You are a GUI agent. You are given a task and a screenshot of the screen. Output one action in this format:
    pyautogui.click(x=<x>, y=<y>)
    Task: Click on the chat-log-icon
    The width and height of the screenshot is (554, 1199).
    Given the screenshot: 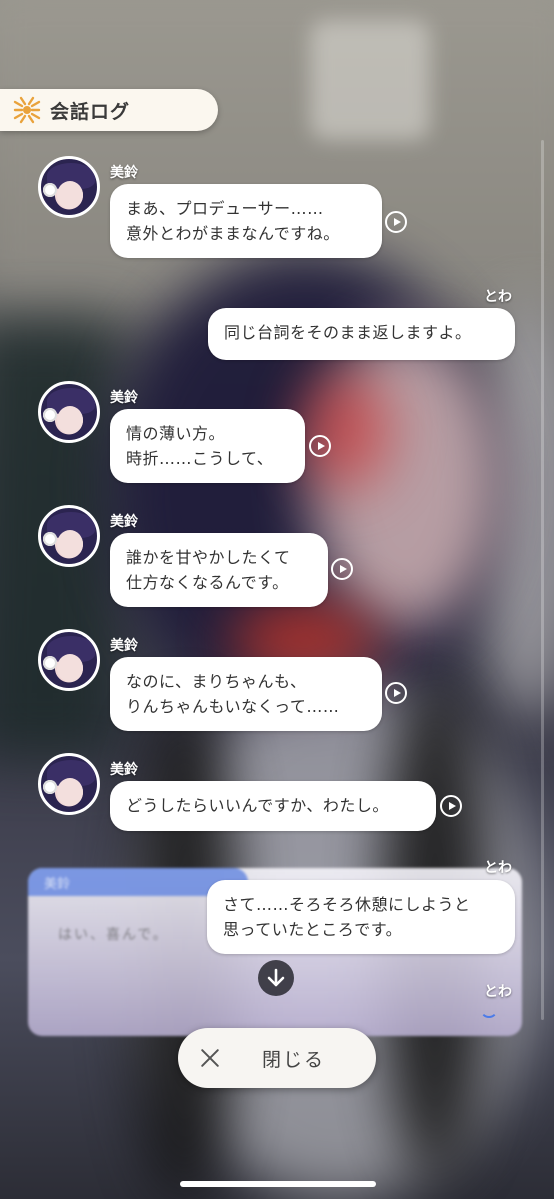 What is the action you would take?
    pyautogui.click(x=27, y=110)
    